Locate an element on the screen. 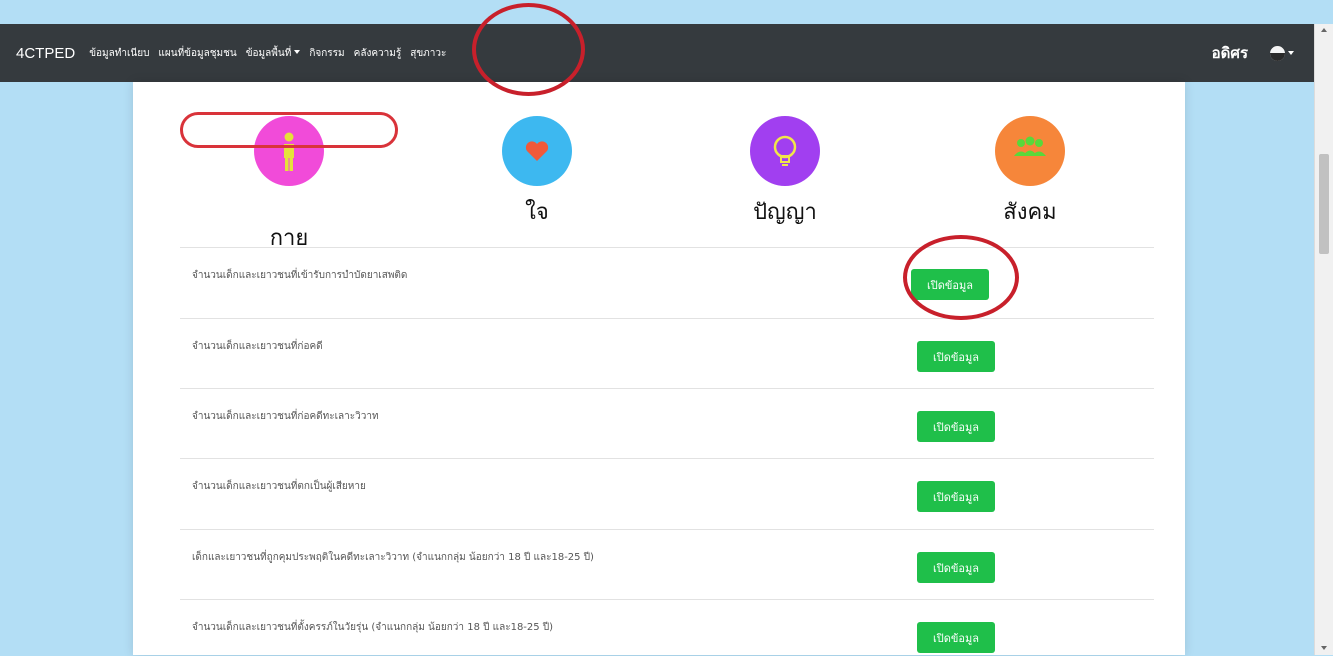 The height and width of the screenshot is (656, 1333). heart-icon is located at coordinates (537, 151).